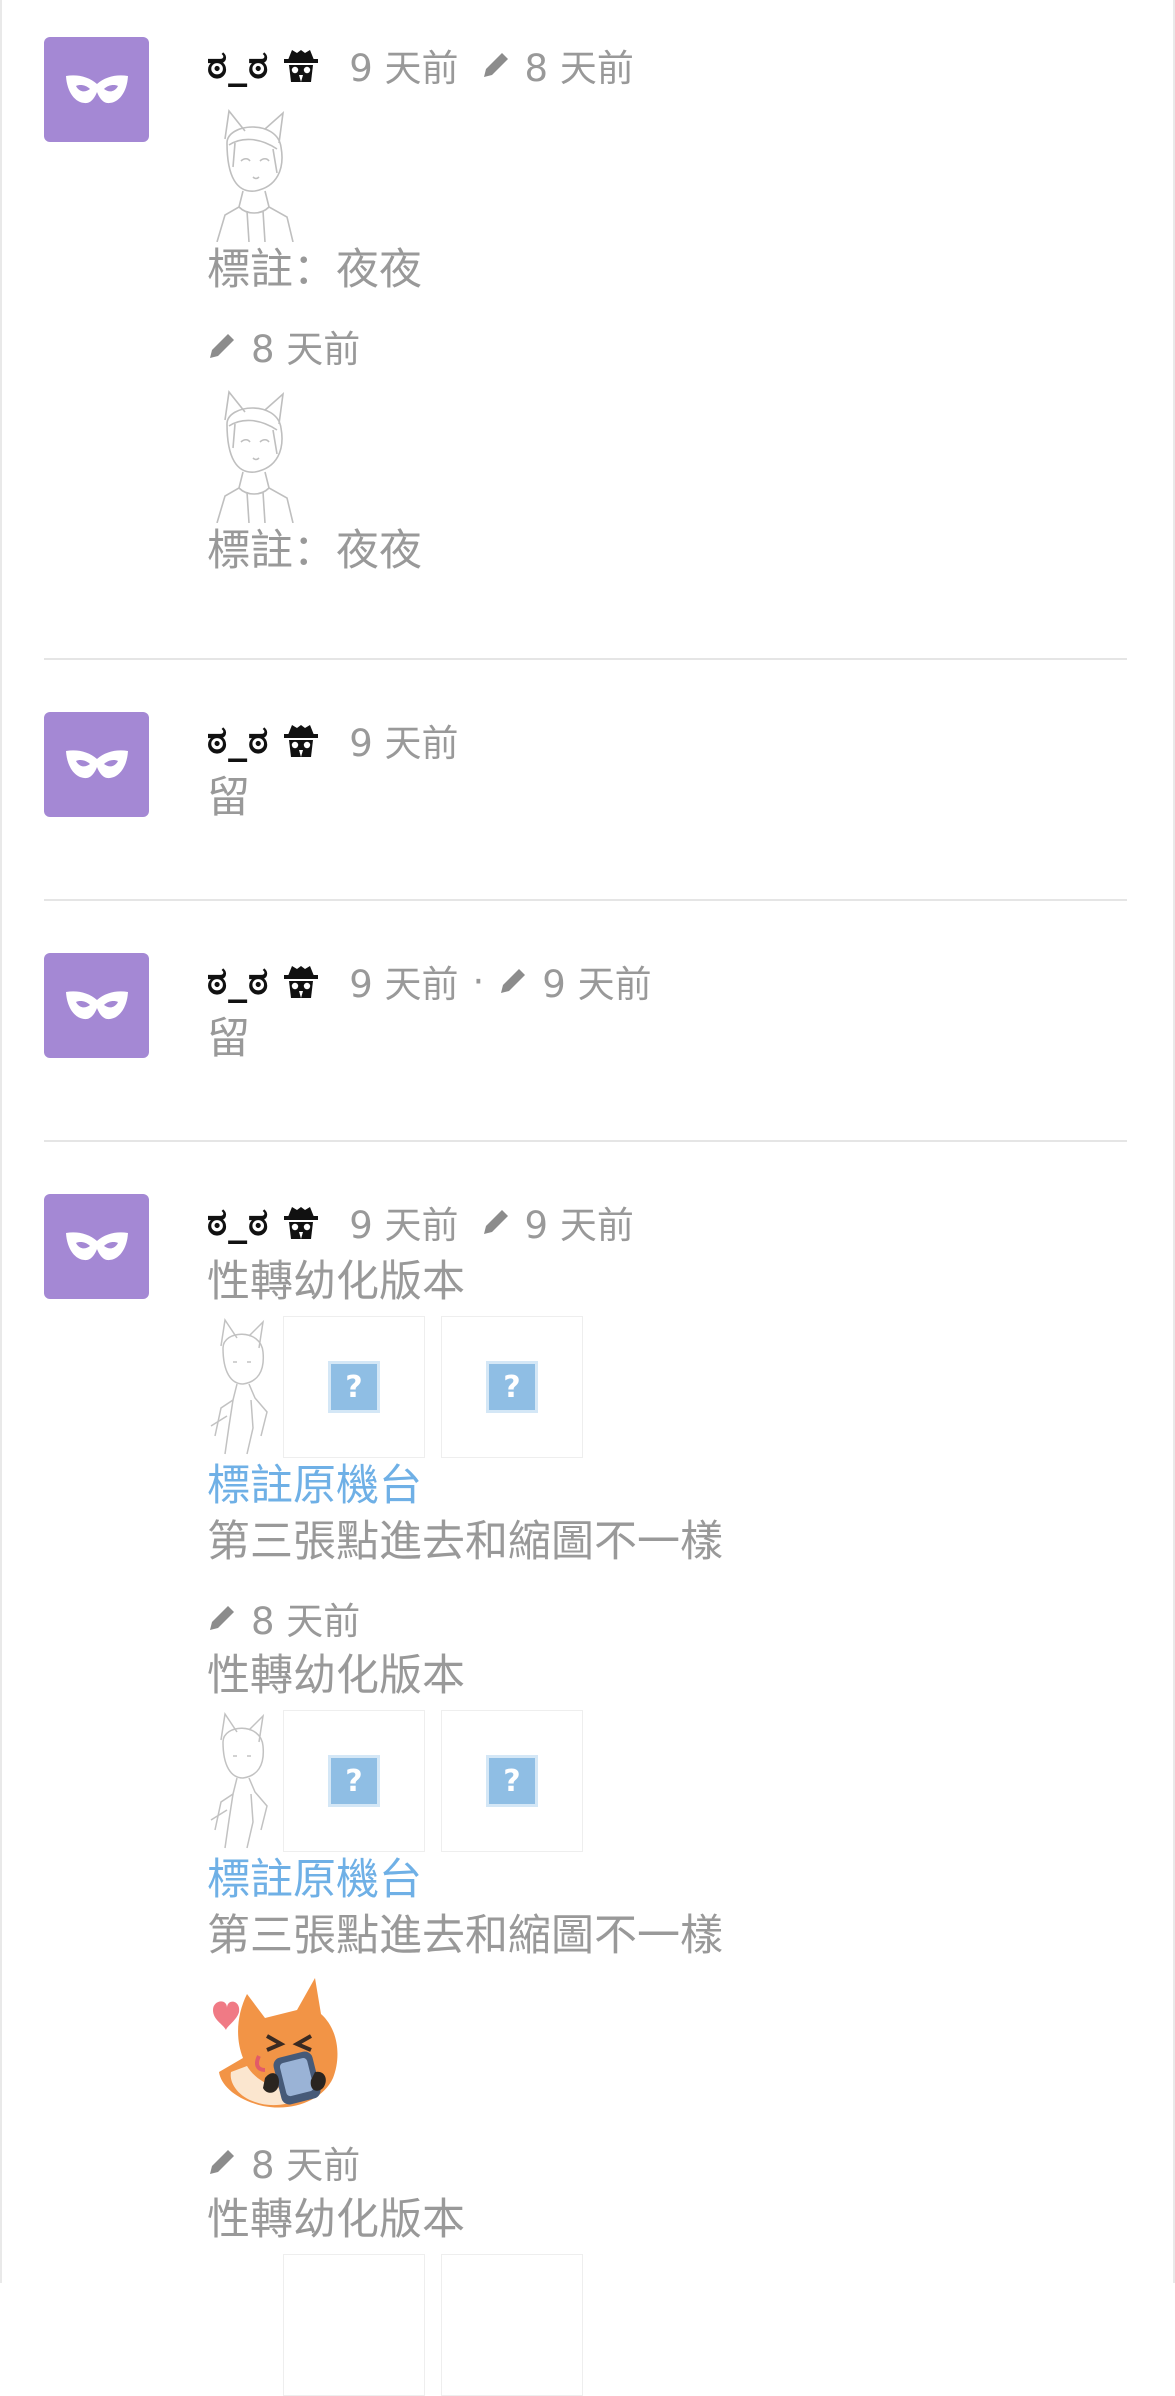 The width and height of the screenshot is (1175, 2396). I want to click on comment: ಠ_ಠ 9 天前 留, so click(585, 785).